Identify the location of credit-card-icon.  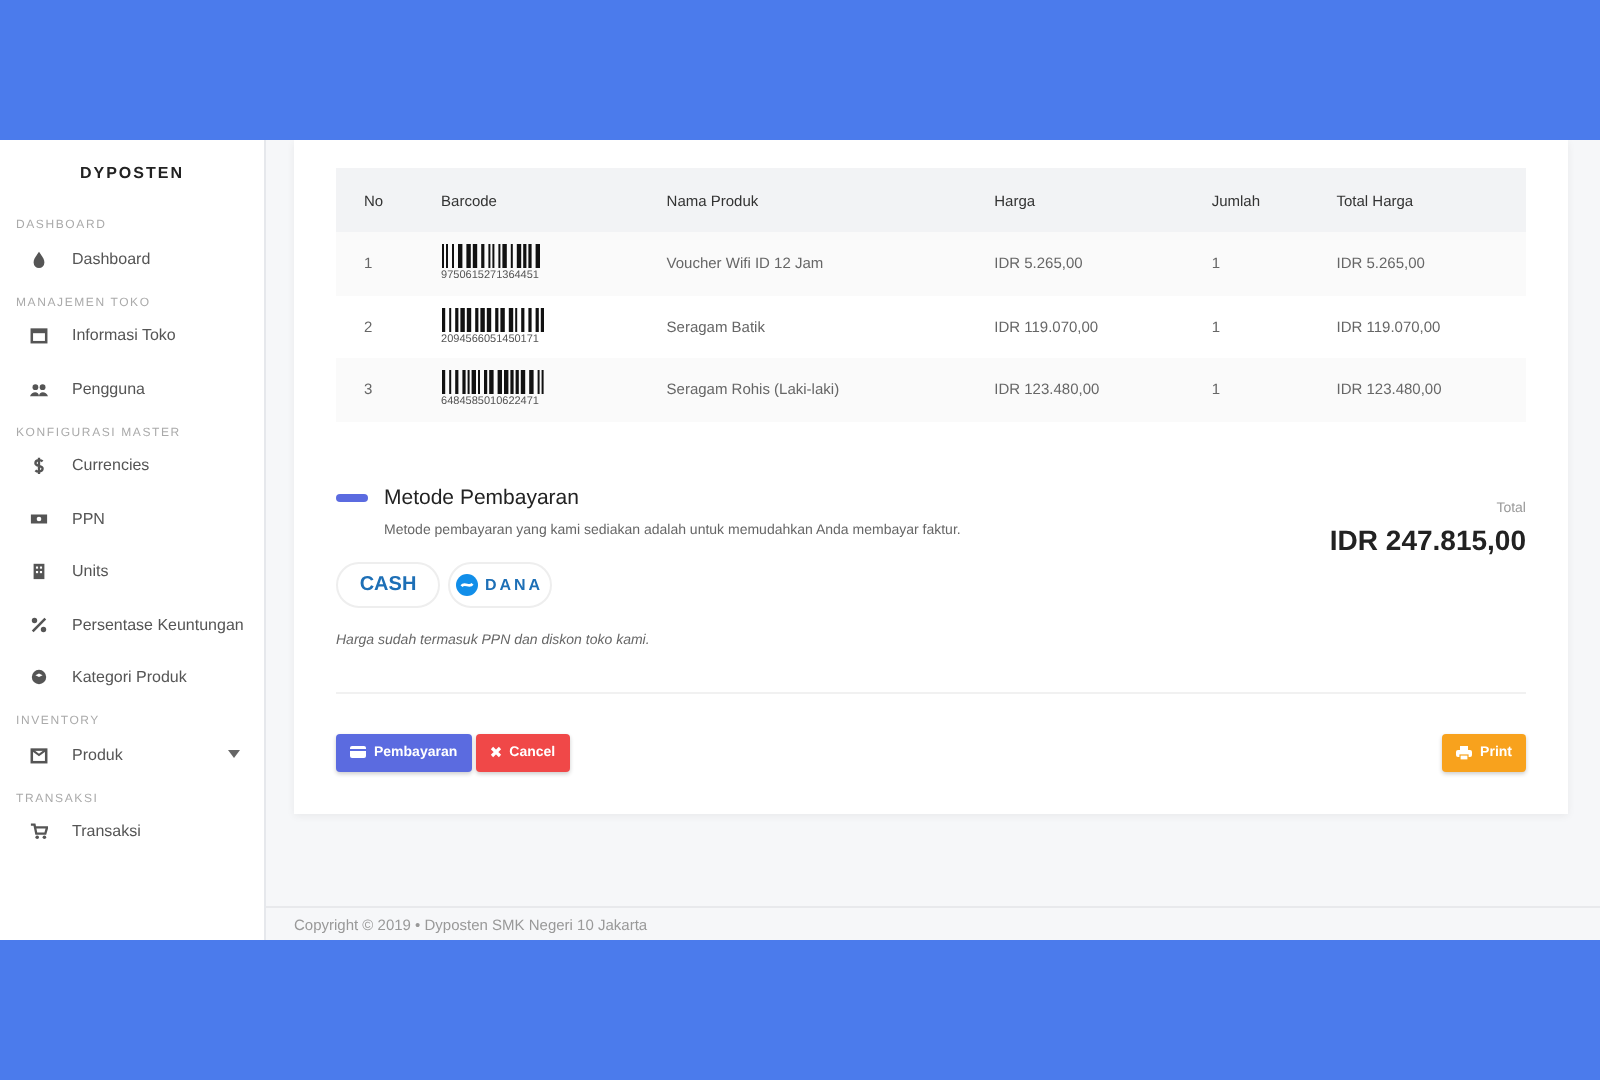
(358, 752).